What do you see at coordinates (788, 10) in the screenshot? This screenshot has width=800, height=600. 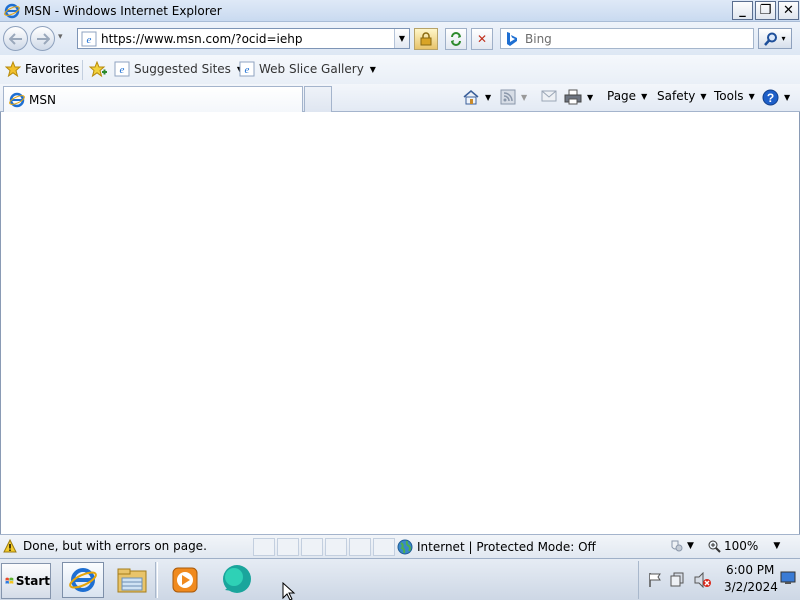 I see `close-button: ✕` at bounding box center [788, 10].